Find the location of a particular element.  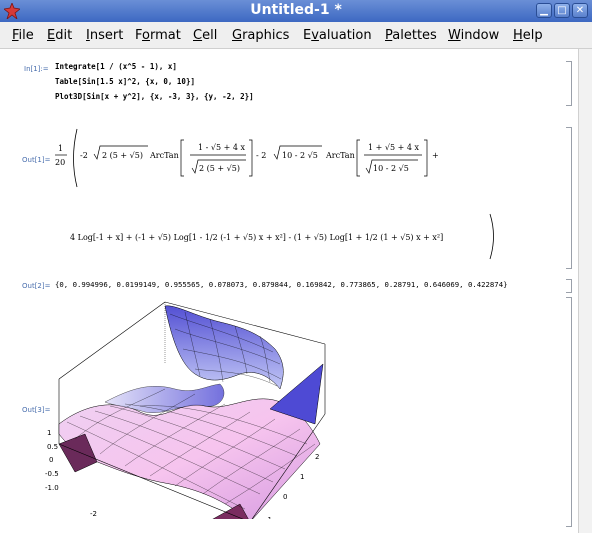

out1-arctan1-num: 1 - √5 + 4 x is located at coordinates (221, 147).